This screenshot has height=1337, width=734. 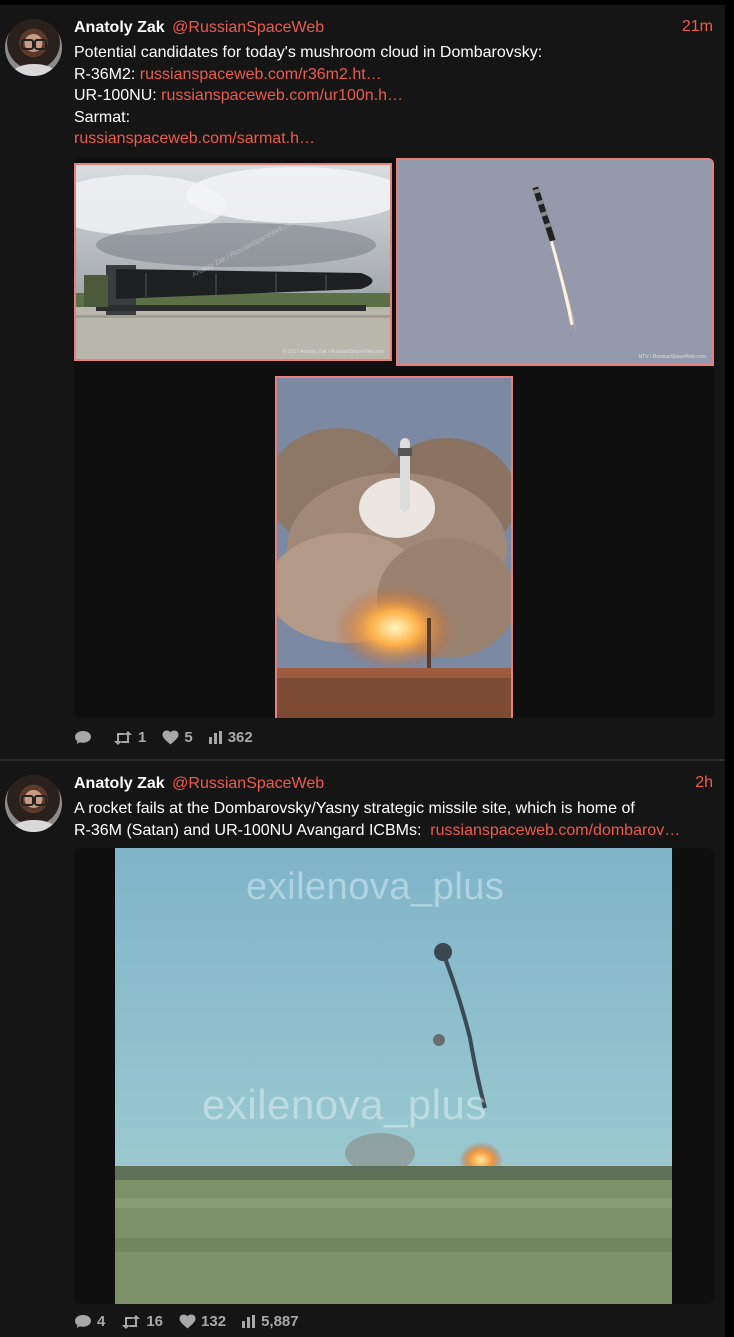 What do you see at coordinates (240, 737) in the screenshot?
I see `views-count: 362` at bounding box center [240, 737].